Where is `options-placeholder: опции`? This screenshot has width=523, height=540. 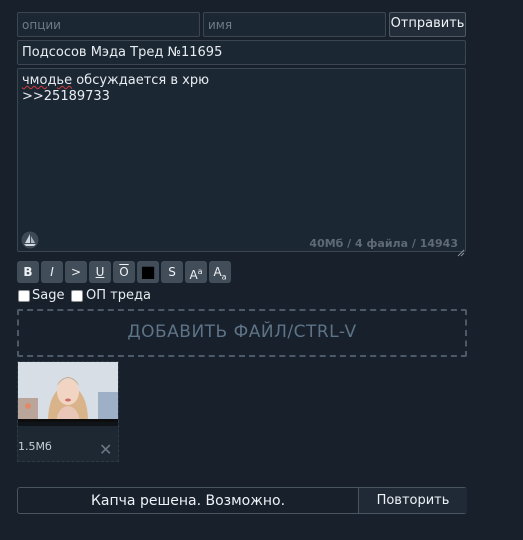
options-placeholder: опции is located at coordinates (41, 25).